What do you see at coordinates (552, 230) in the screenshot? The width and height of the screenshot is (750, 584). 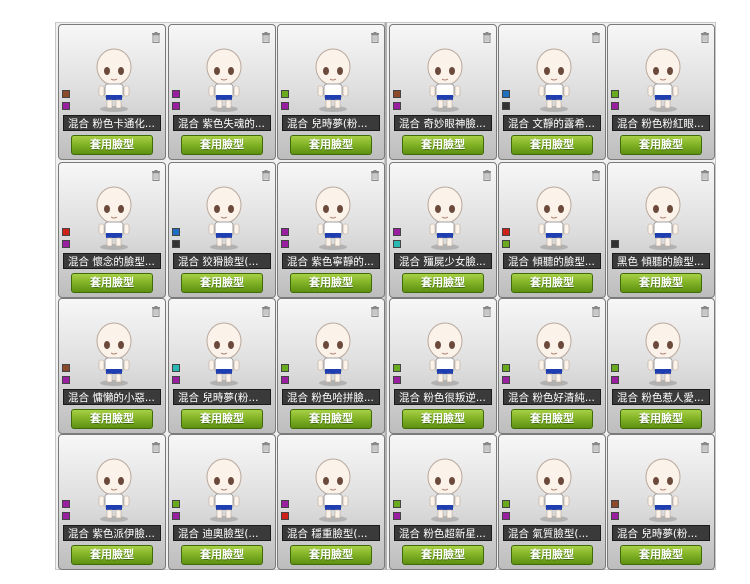 I see `face-card: 混合 傾聽的臉型... 套用臉型` at bounding box center [552, 230].